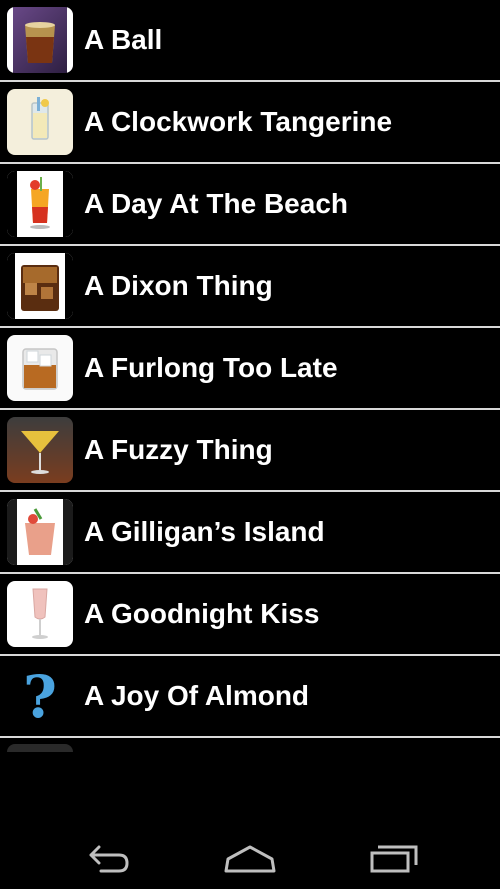  I want to click on recent-apps-icon, so click(394, 859).